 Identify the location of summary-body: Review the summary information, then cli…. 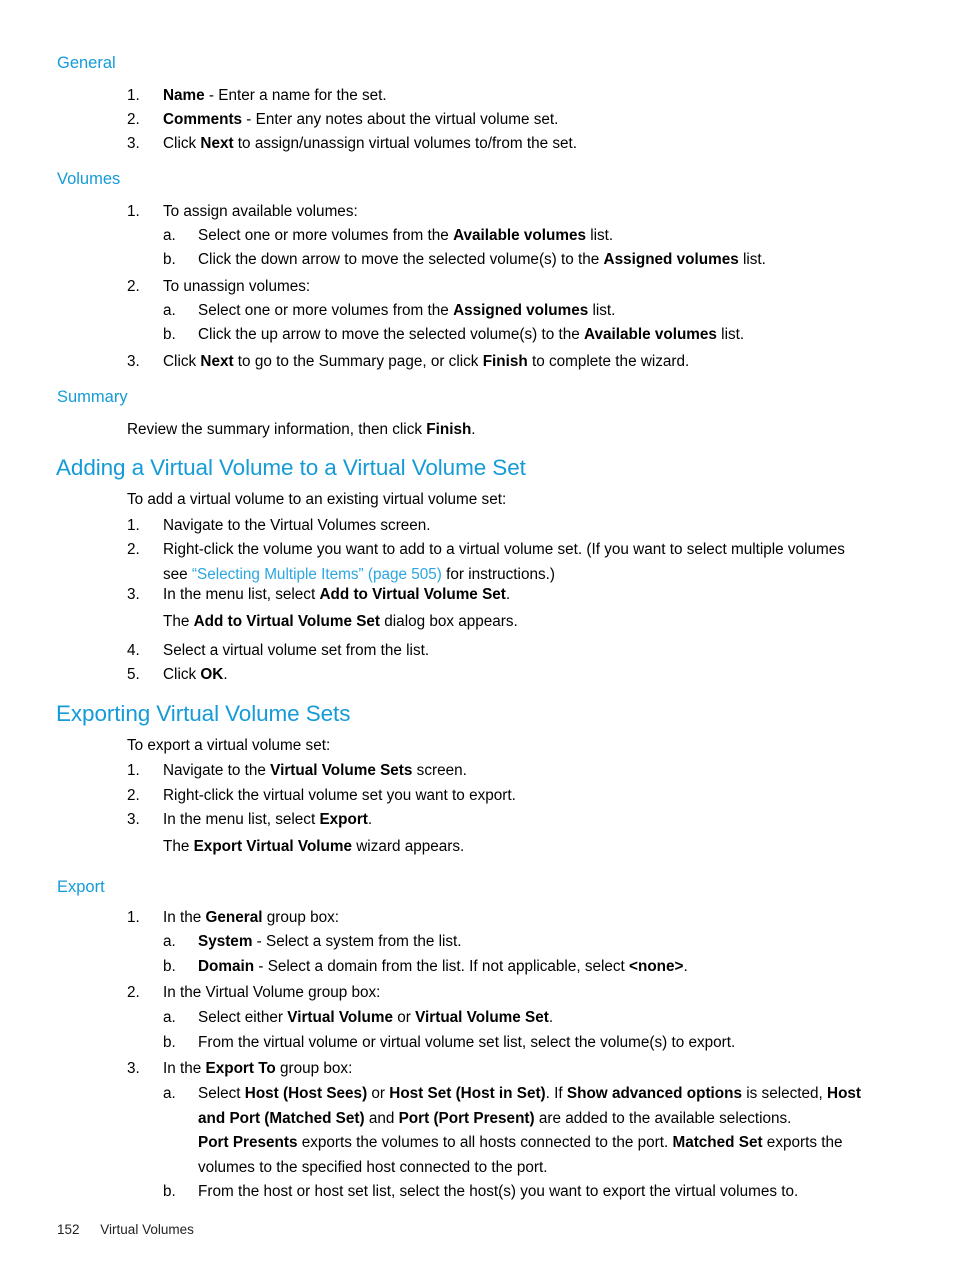
(301, 429).